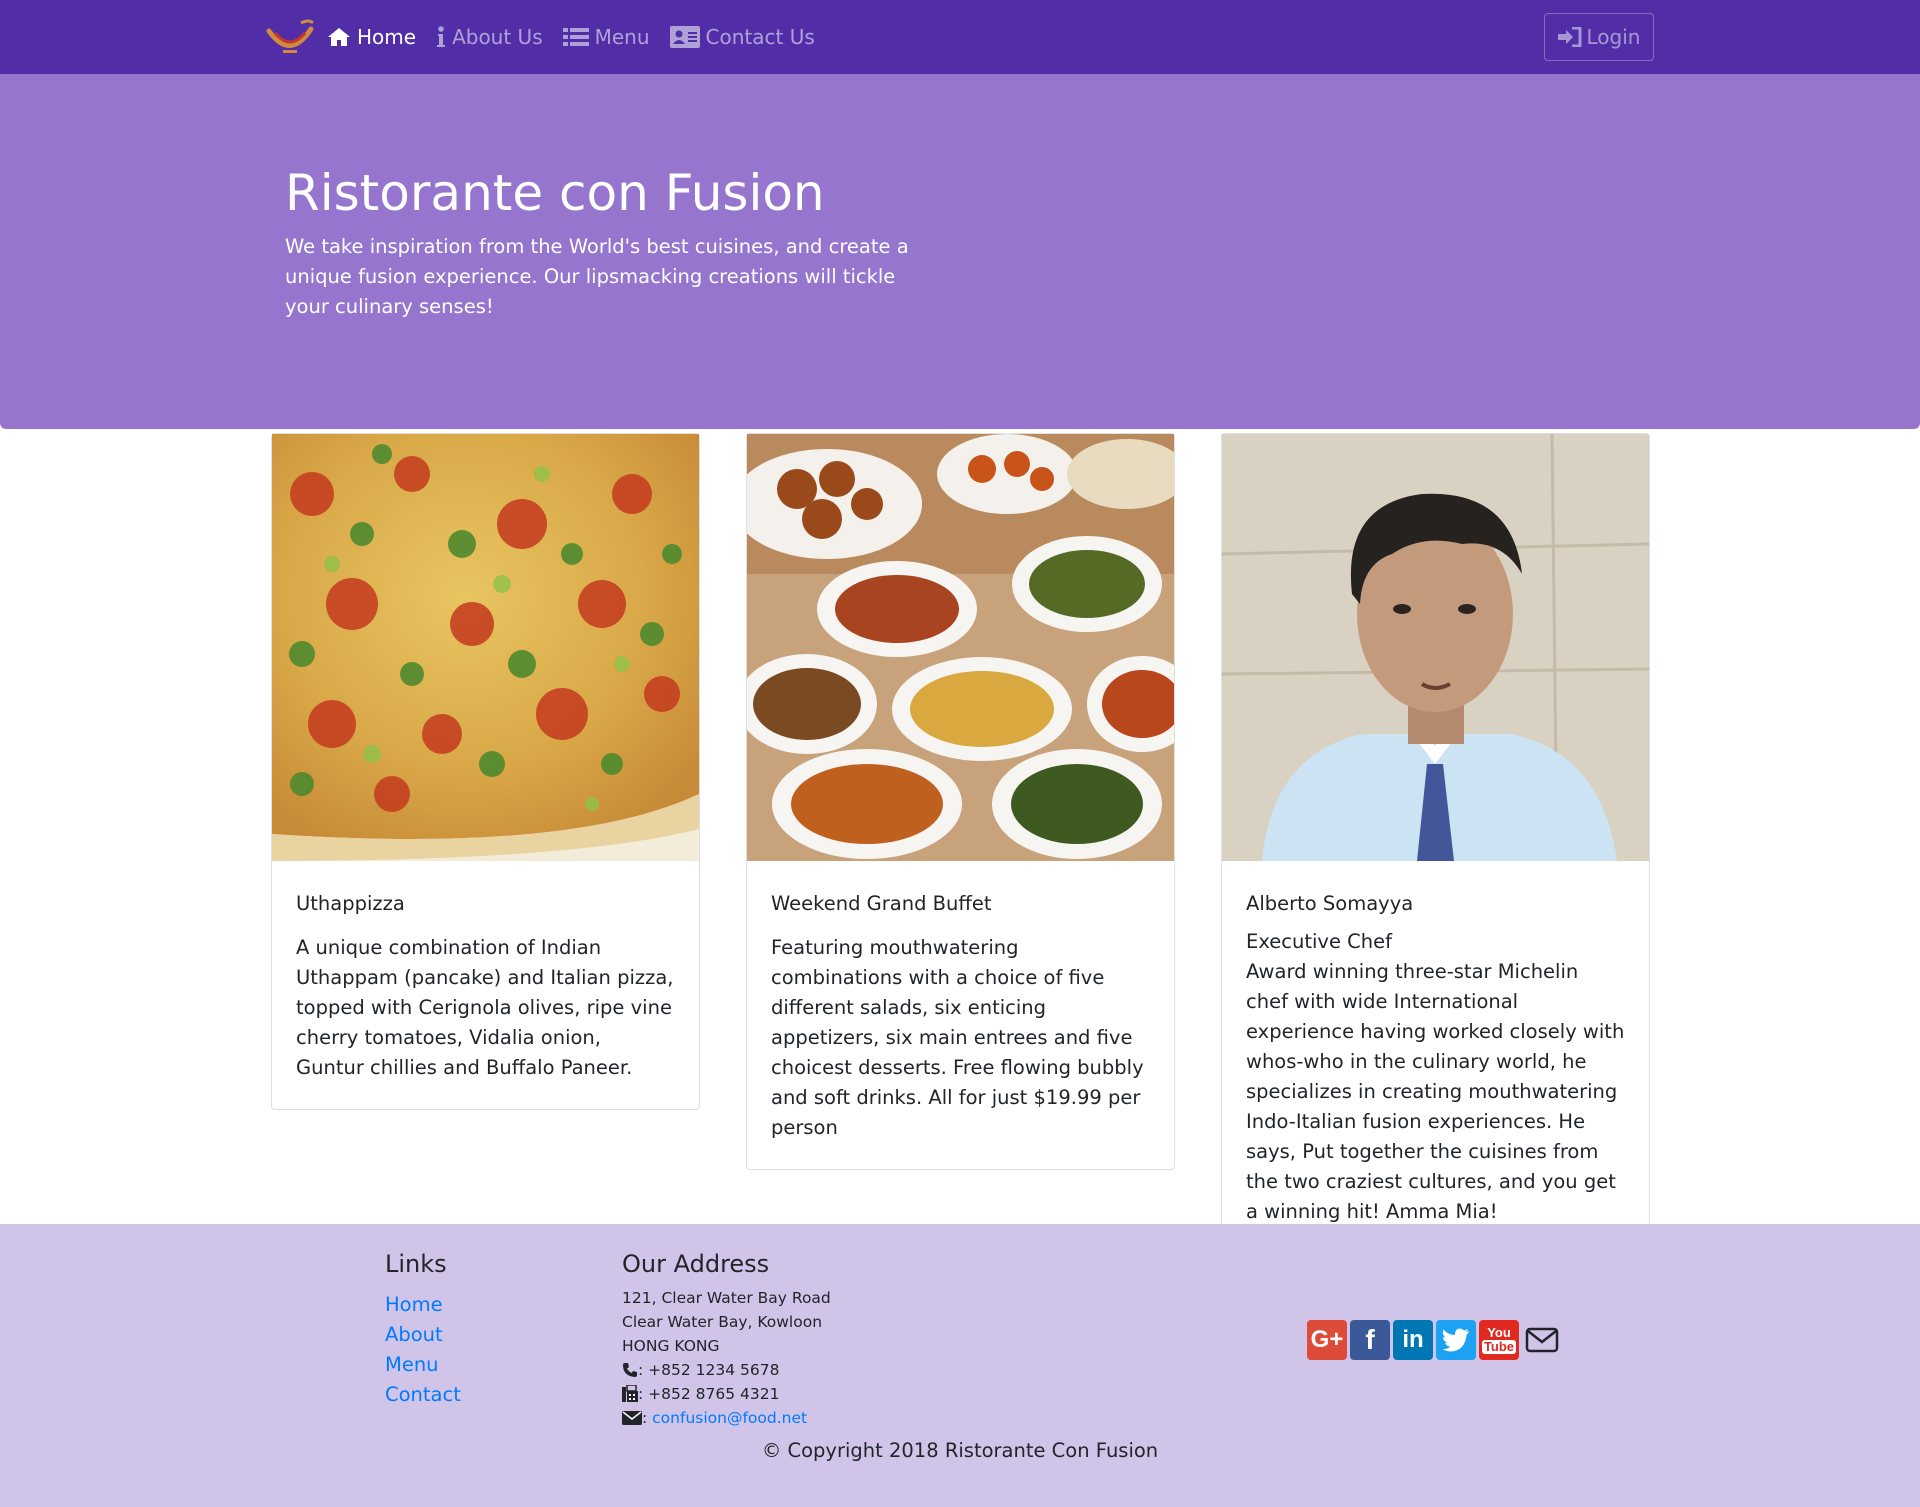  What do you see at coordinates (881, 903) in the screenshot?
I see `card-title: Weekend Grand Buffet` at bounding box center [881, 903].